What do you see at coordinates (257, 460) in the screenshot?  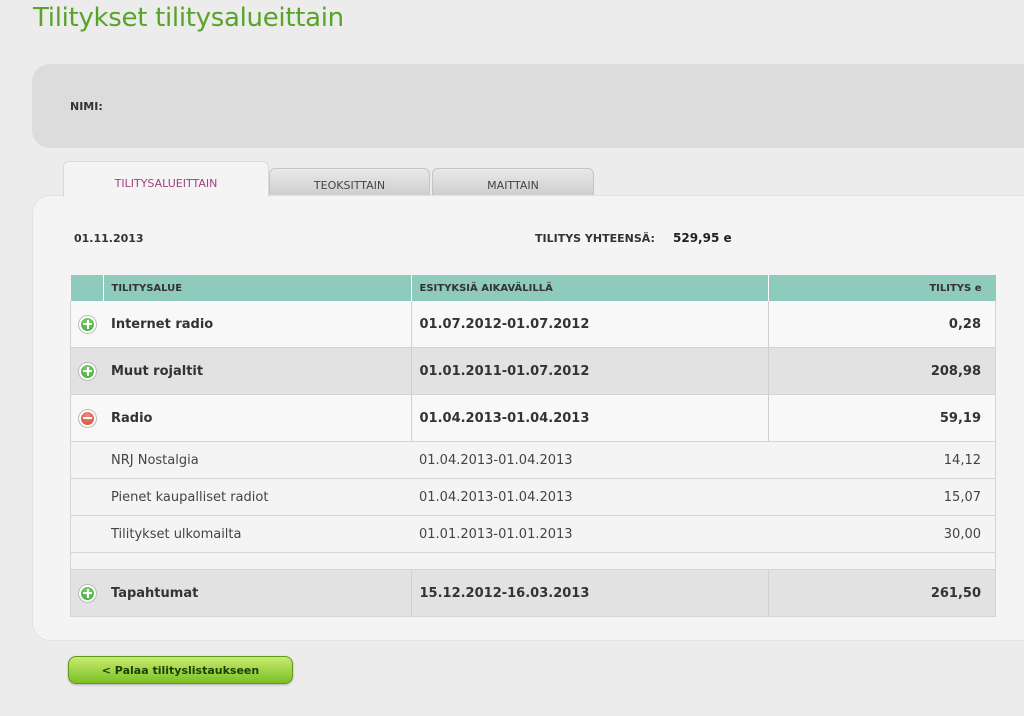 I see `sub-row-area: NRJ Nostalgia` at bounding box center [257, 460].